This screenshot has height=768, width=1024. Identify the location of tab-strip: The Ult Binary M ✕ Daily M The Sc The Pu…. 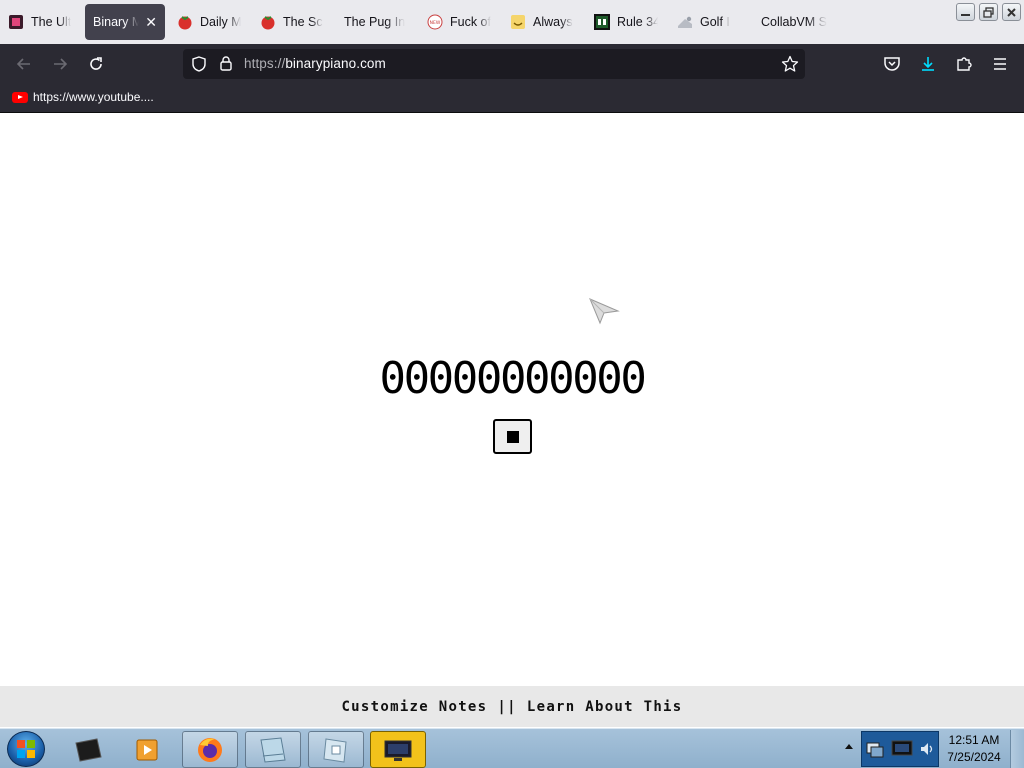
(512, 22).